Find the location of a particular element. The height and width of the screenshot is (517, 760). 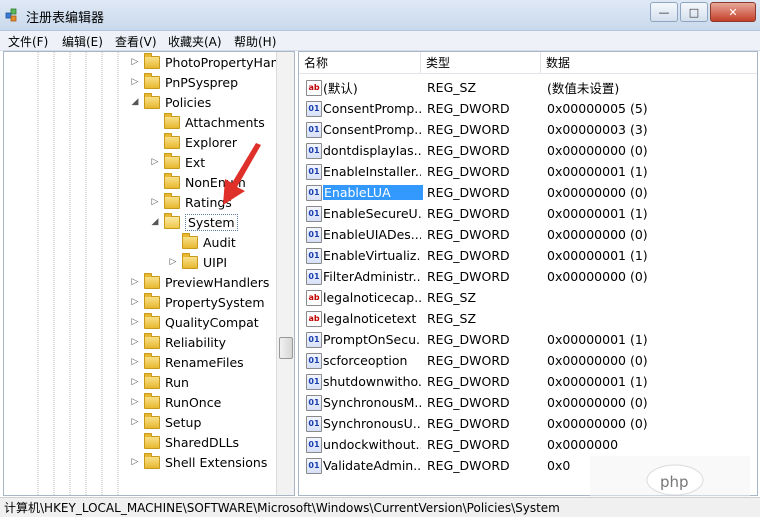

menu-edit: 编辑(E) is located at coordinates (82, 41).